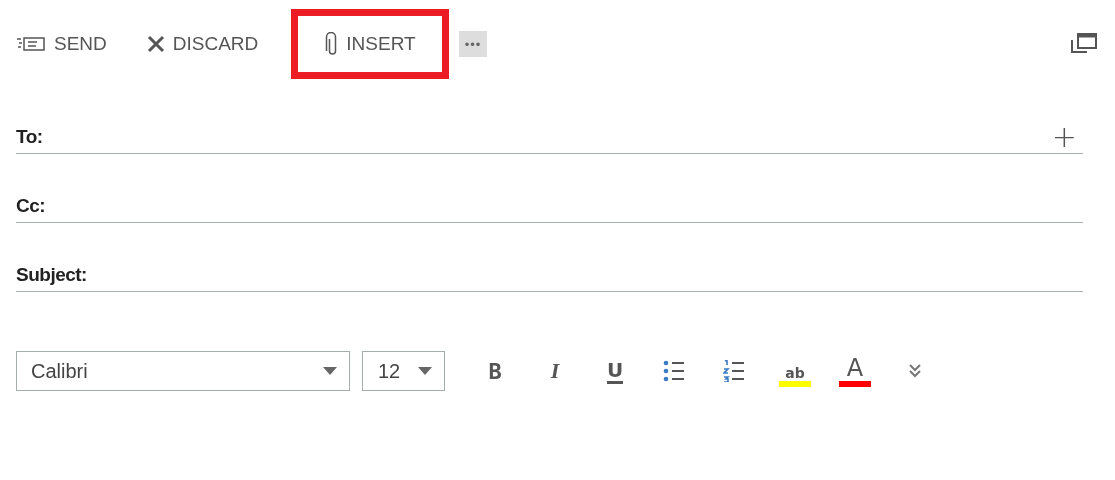 This screenshot has width=1115, height=480. What do you see at coordinates (215, 44) in the screenshot?
I see `discard-button: DISCARD` at bounding box center [215, 44].